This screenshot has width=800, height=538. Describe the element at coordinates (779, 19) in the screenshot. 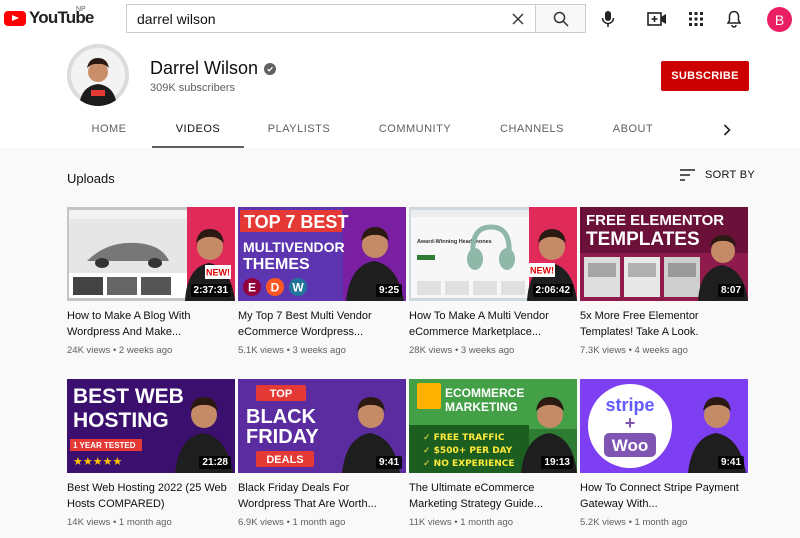

I see `user-avatar: B` at that location.